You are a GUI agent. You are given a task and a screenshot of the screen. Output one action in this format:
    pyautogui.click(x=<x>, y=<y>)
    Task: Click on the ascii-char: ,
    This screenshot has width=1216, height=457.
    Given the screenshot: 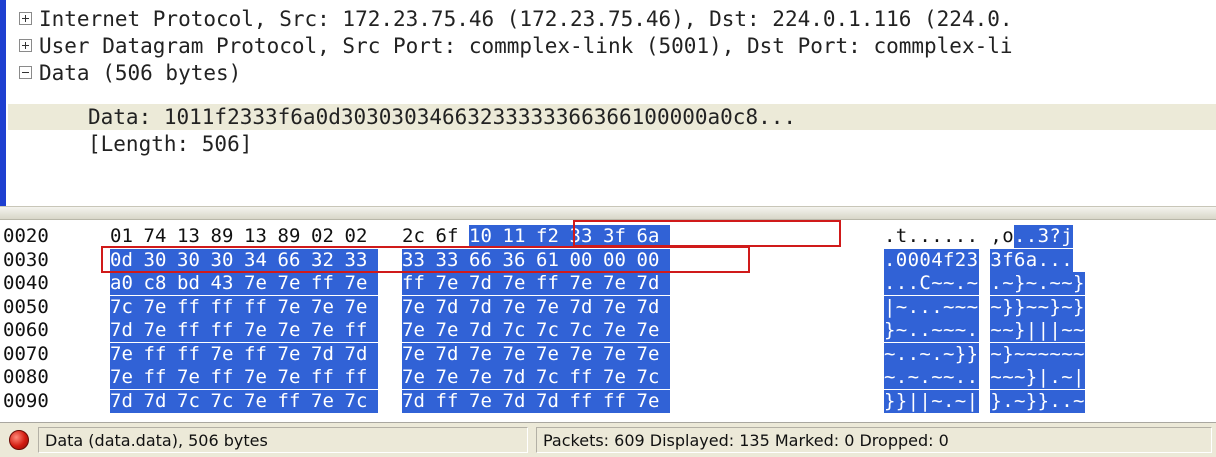 What is the action you would take?
    pyautogui.click(x=995, y=236)
    